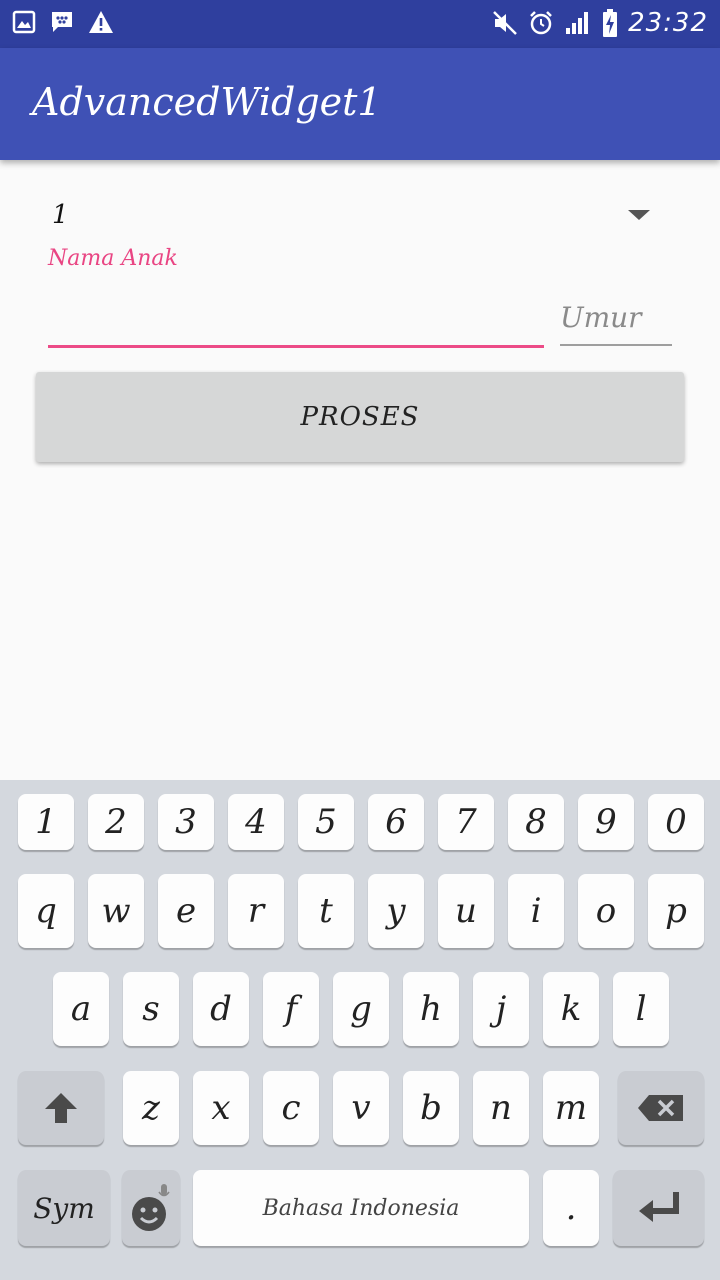 This screenshot has height=1280, width=720. Describe the element at coordinates (360, 24) in the screenshot. I see `status-bar: 23:32` at that location.